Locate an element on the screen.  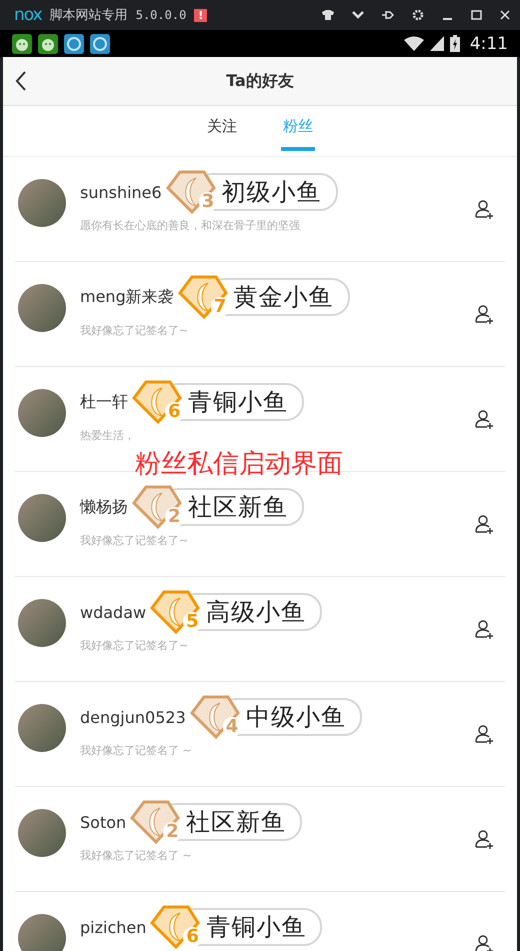
pin-icon is located at coordinates (388, 15).